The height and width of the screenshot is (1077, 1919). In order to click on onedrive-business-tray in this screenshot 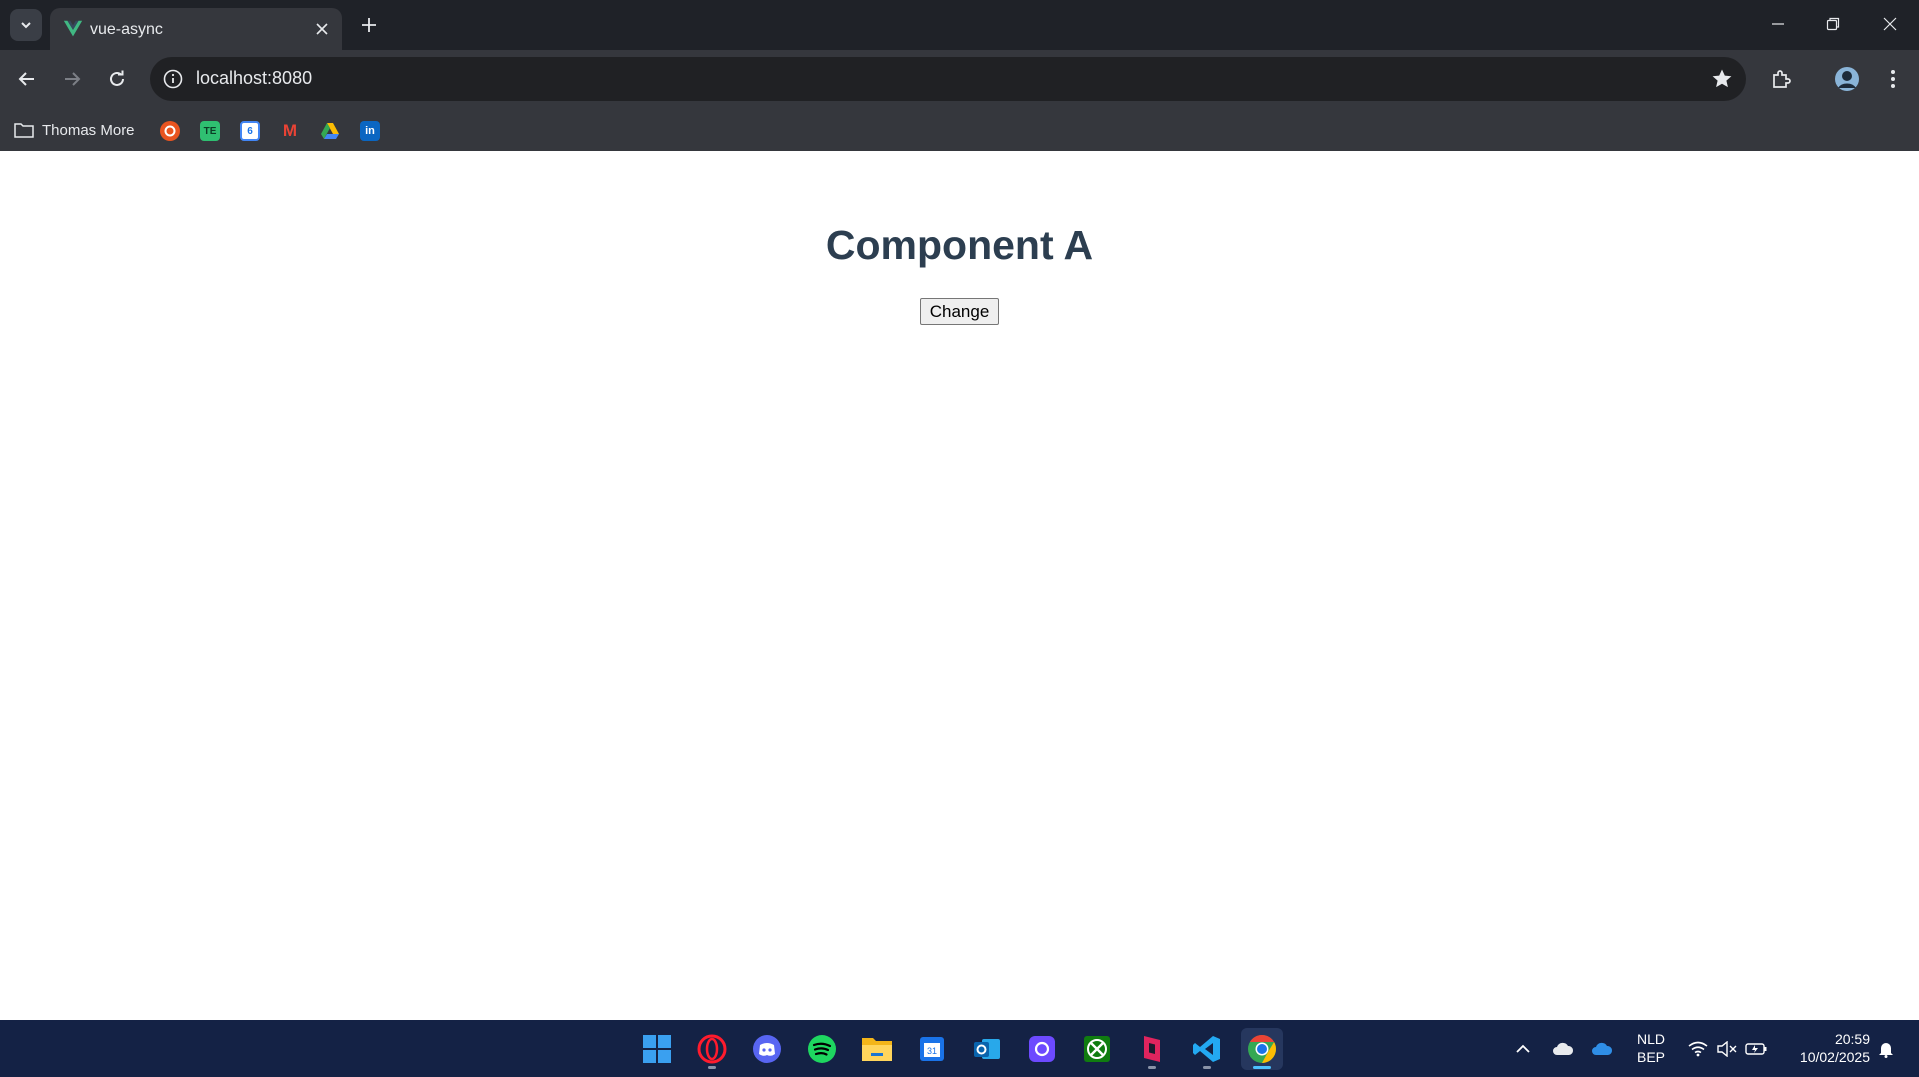, I will do `click(1602, 1048)`.